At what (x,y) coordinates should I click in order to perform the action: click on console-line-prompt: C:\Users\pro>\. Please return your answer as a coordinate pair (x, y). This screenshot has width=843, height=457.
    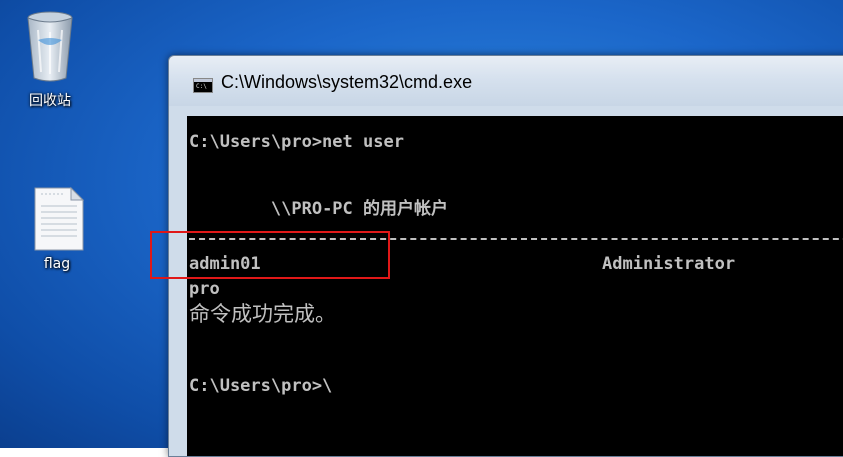
    Looking at the image, I should click on (261, 386).